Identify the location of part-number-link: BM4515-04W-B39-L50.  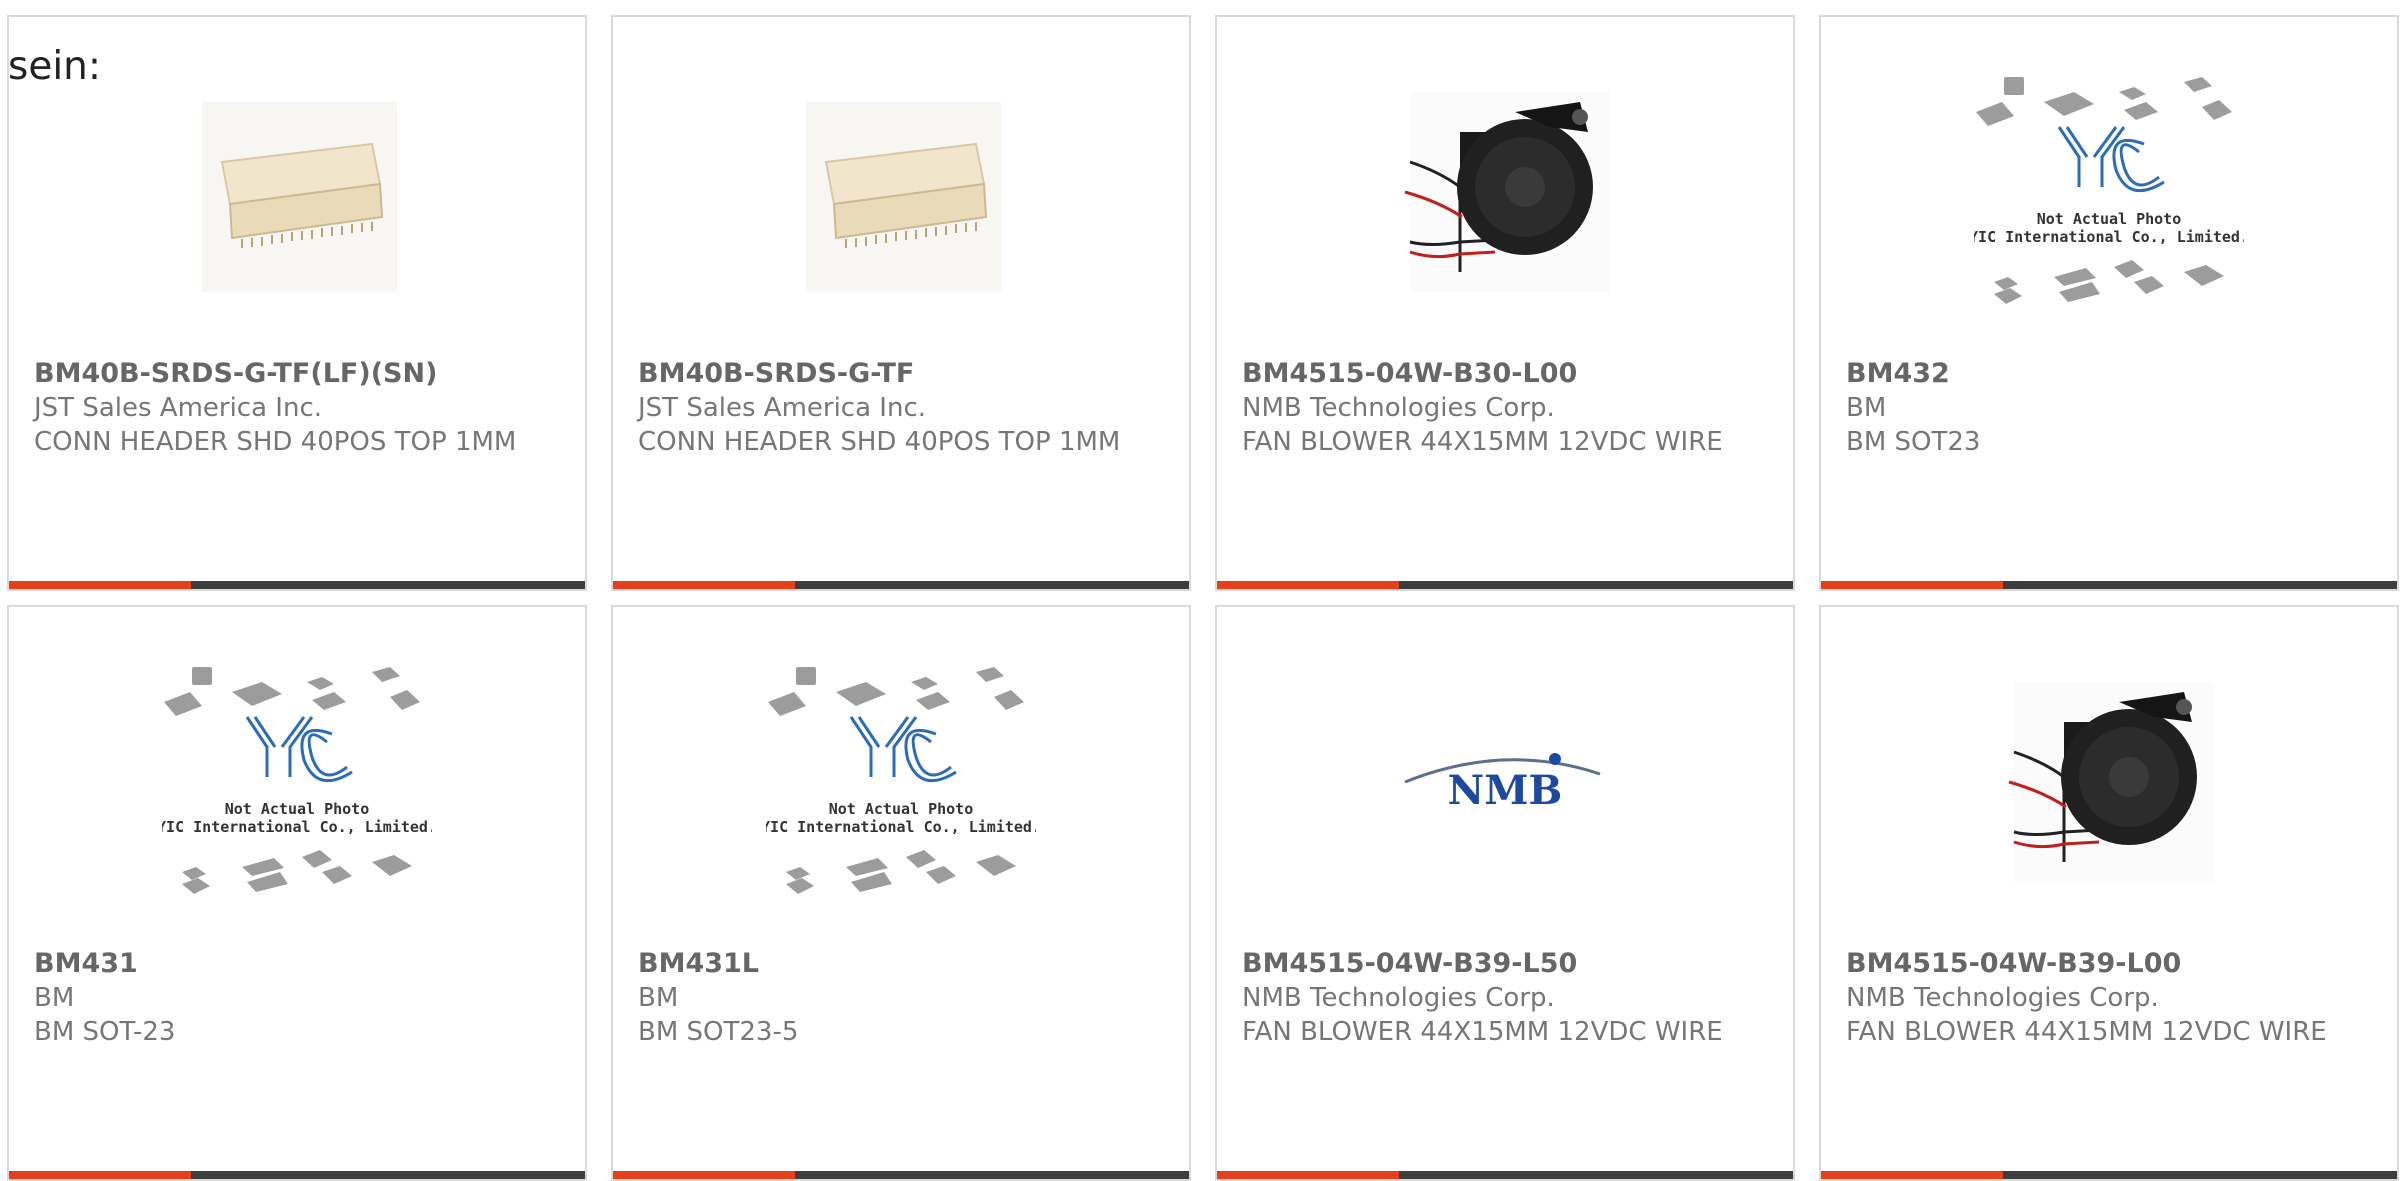
(1502, 964).